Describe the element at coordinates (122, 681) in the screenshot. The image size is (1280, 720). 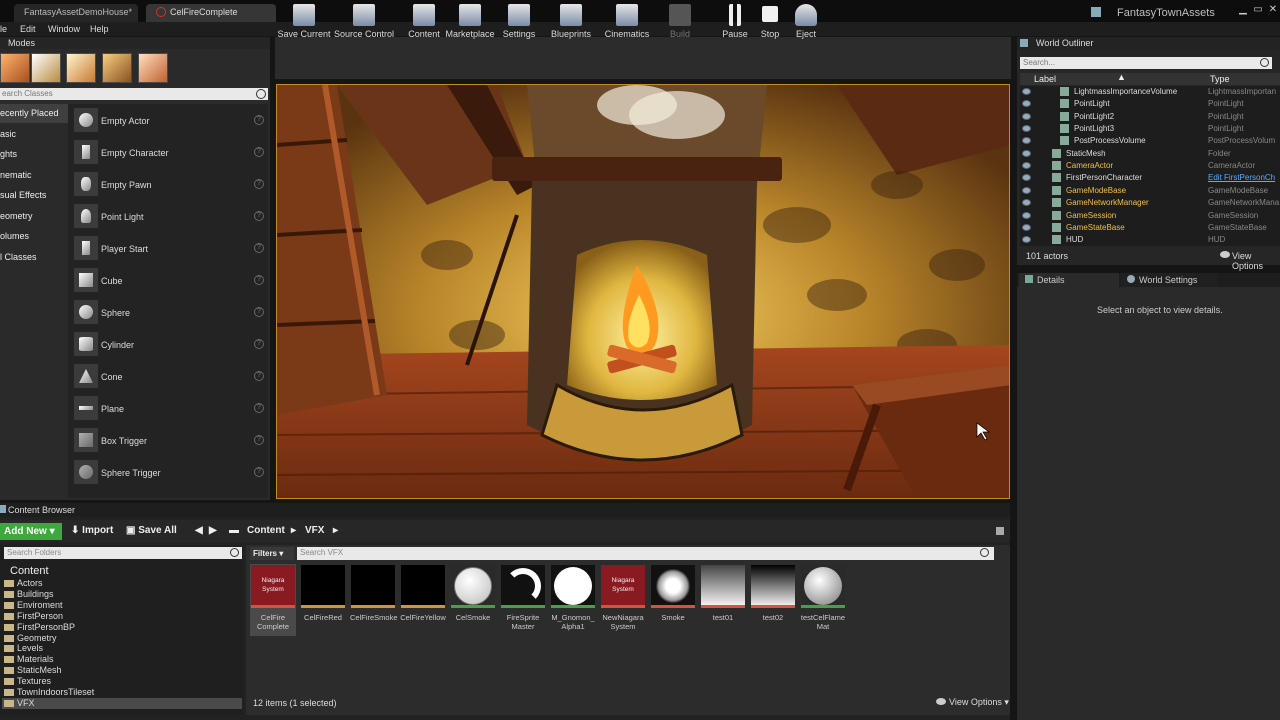
I see `folder-item: Textures` at that location.